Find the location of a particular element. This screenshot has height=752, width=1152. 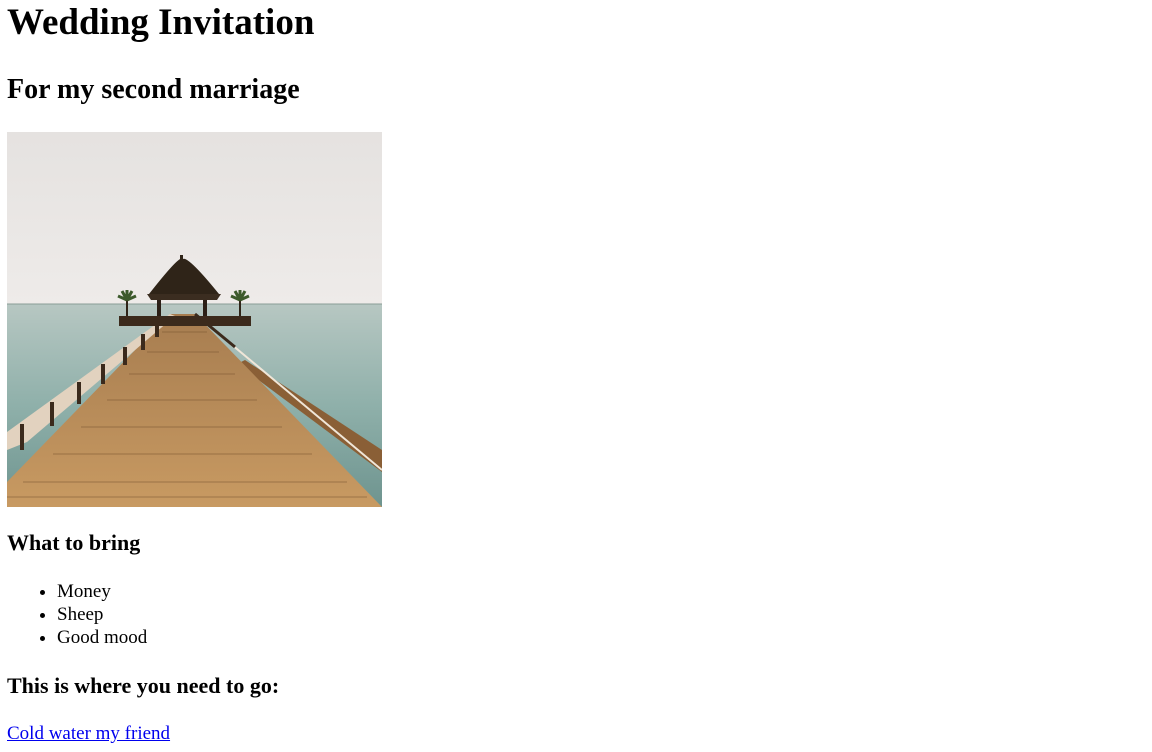

page-subtitle: For my second marriage is located at coordinates (153, 89).